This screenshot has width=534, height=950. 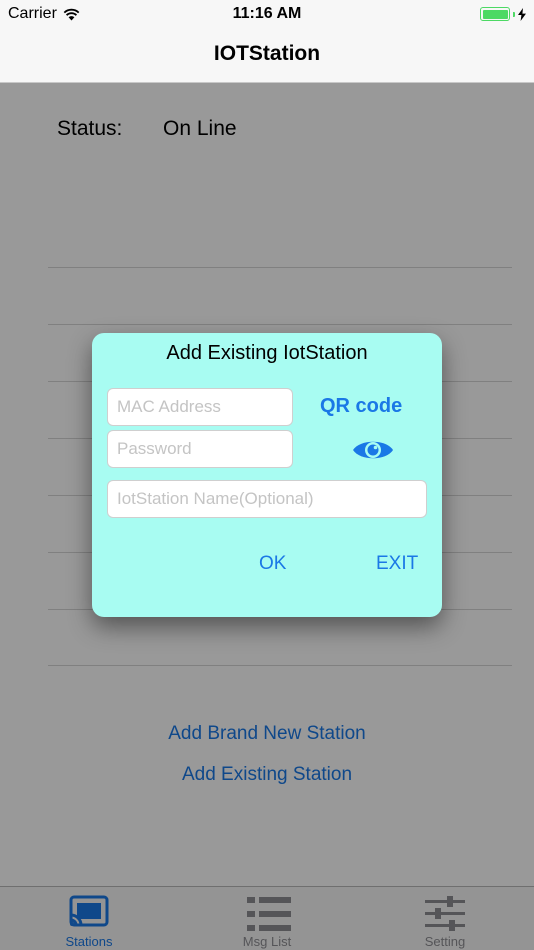 I want to click on navigation-bar: IOTStation, so click(x=267, y=56).